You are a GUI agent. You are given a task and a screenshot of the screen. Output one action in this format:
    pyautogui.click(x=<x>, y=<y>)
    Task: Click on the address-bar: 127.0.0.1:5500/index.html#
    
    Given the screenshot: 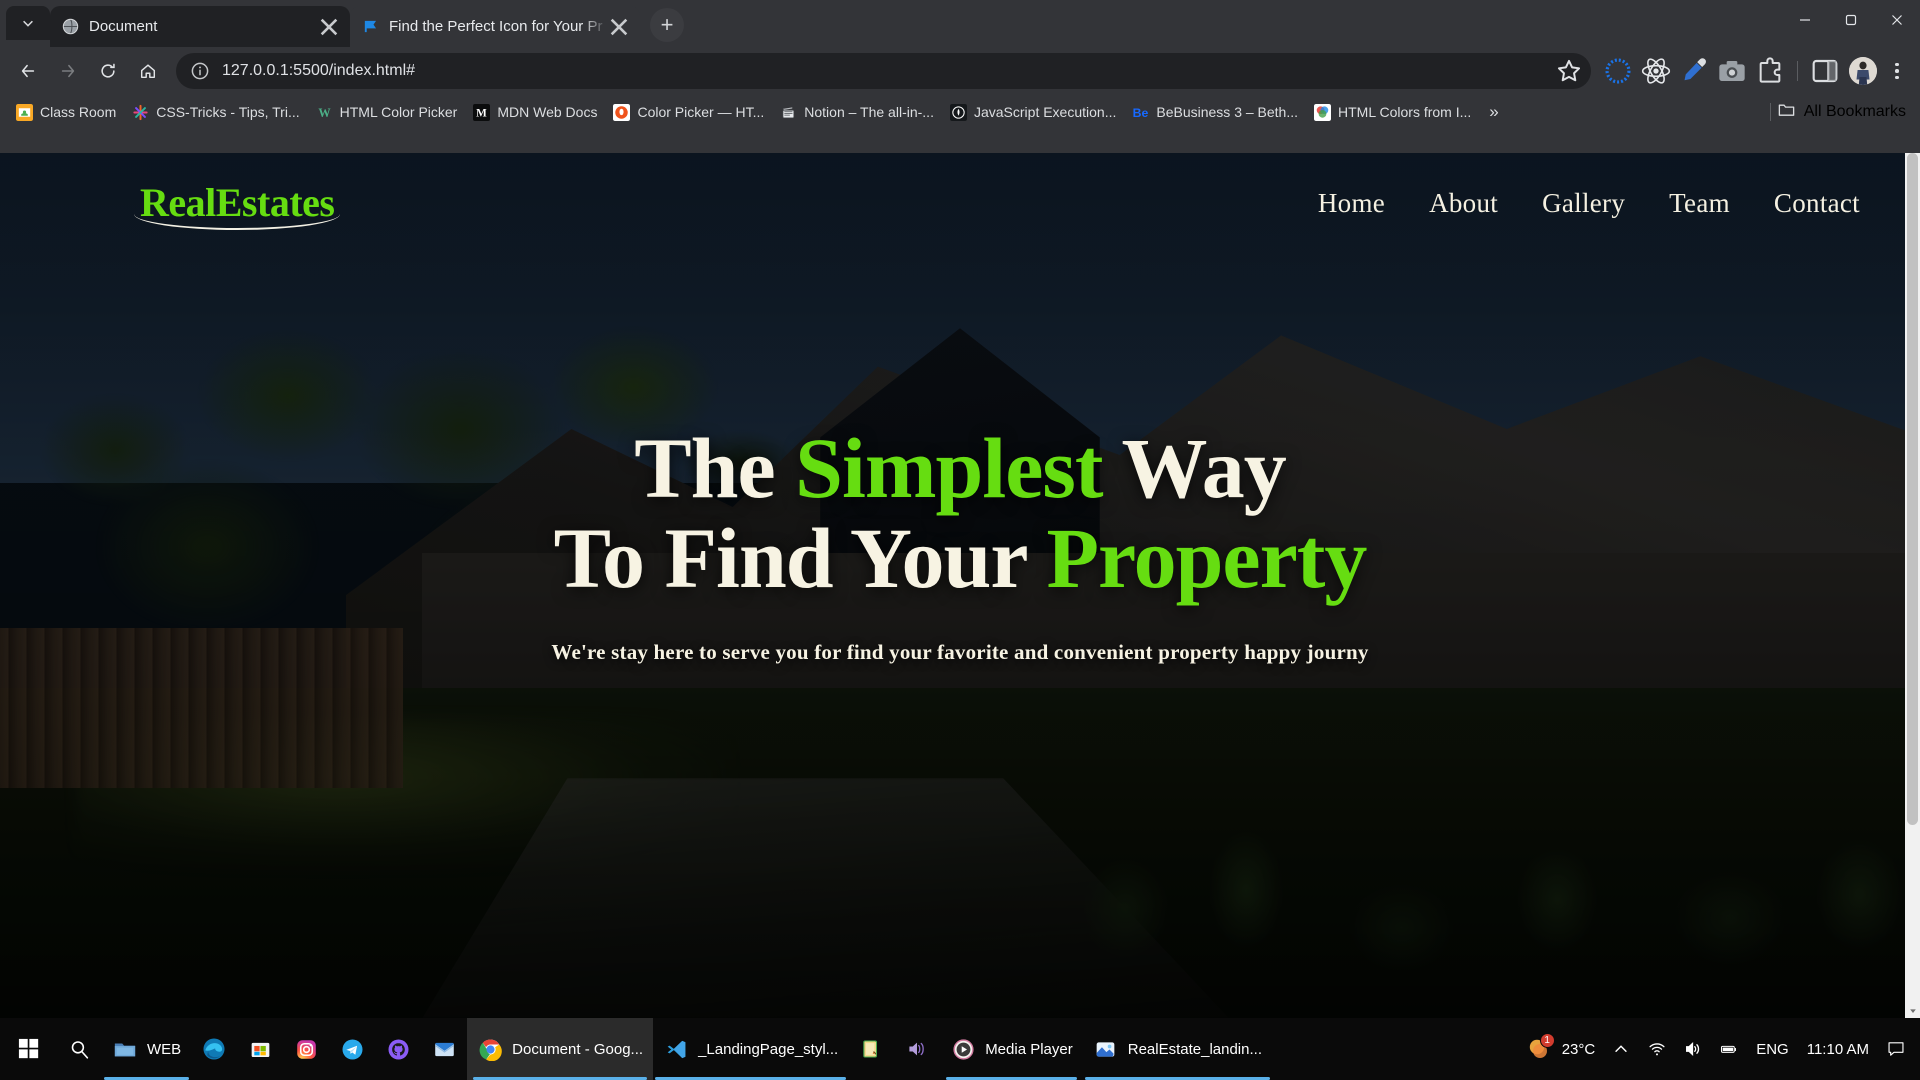 What is the action you would take?
    pyautogui.click(x=883, y=71)
    